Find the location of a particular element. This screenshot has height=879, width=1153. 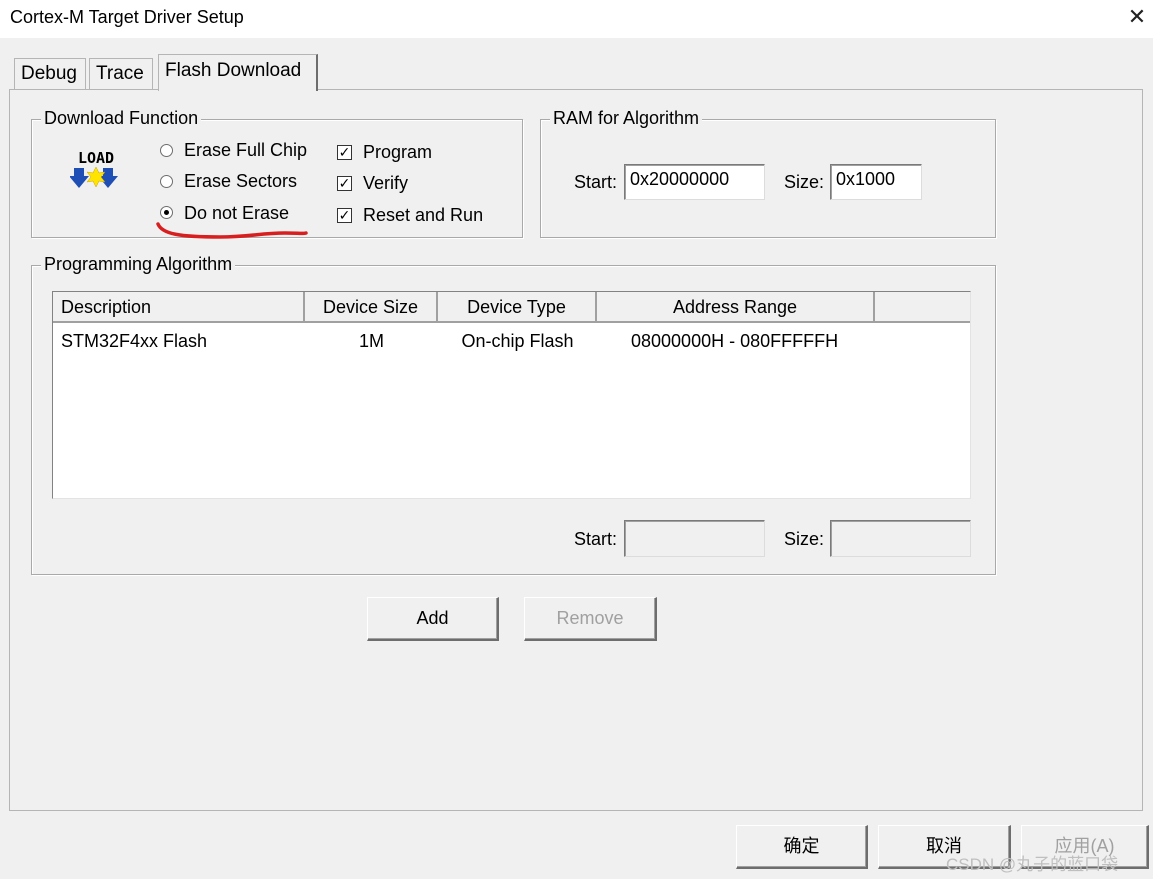

remove-button: Remove is located at coordinates (590, 619).